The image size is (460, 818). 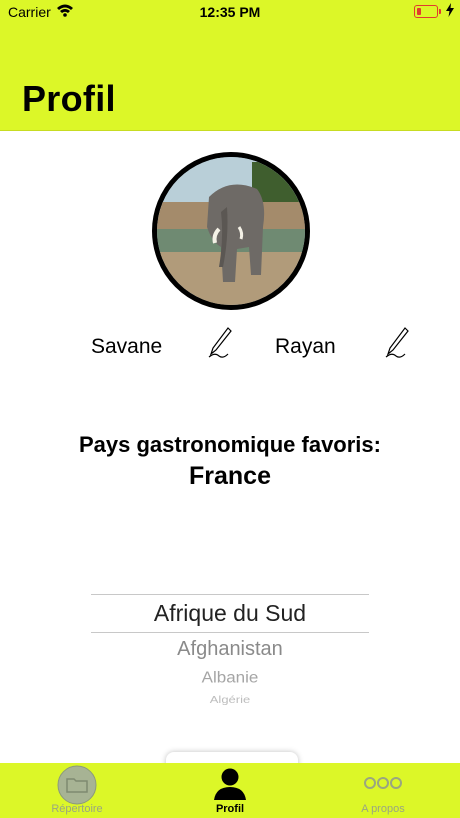 What do you see at coordinates (77, 809) in the screenshot?
I see `tab-label: Répertoire` at bounding box center [77, 809].